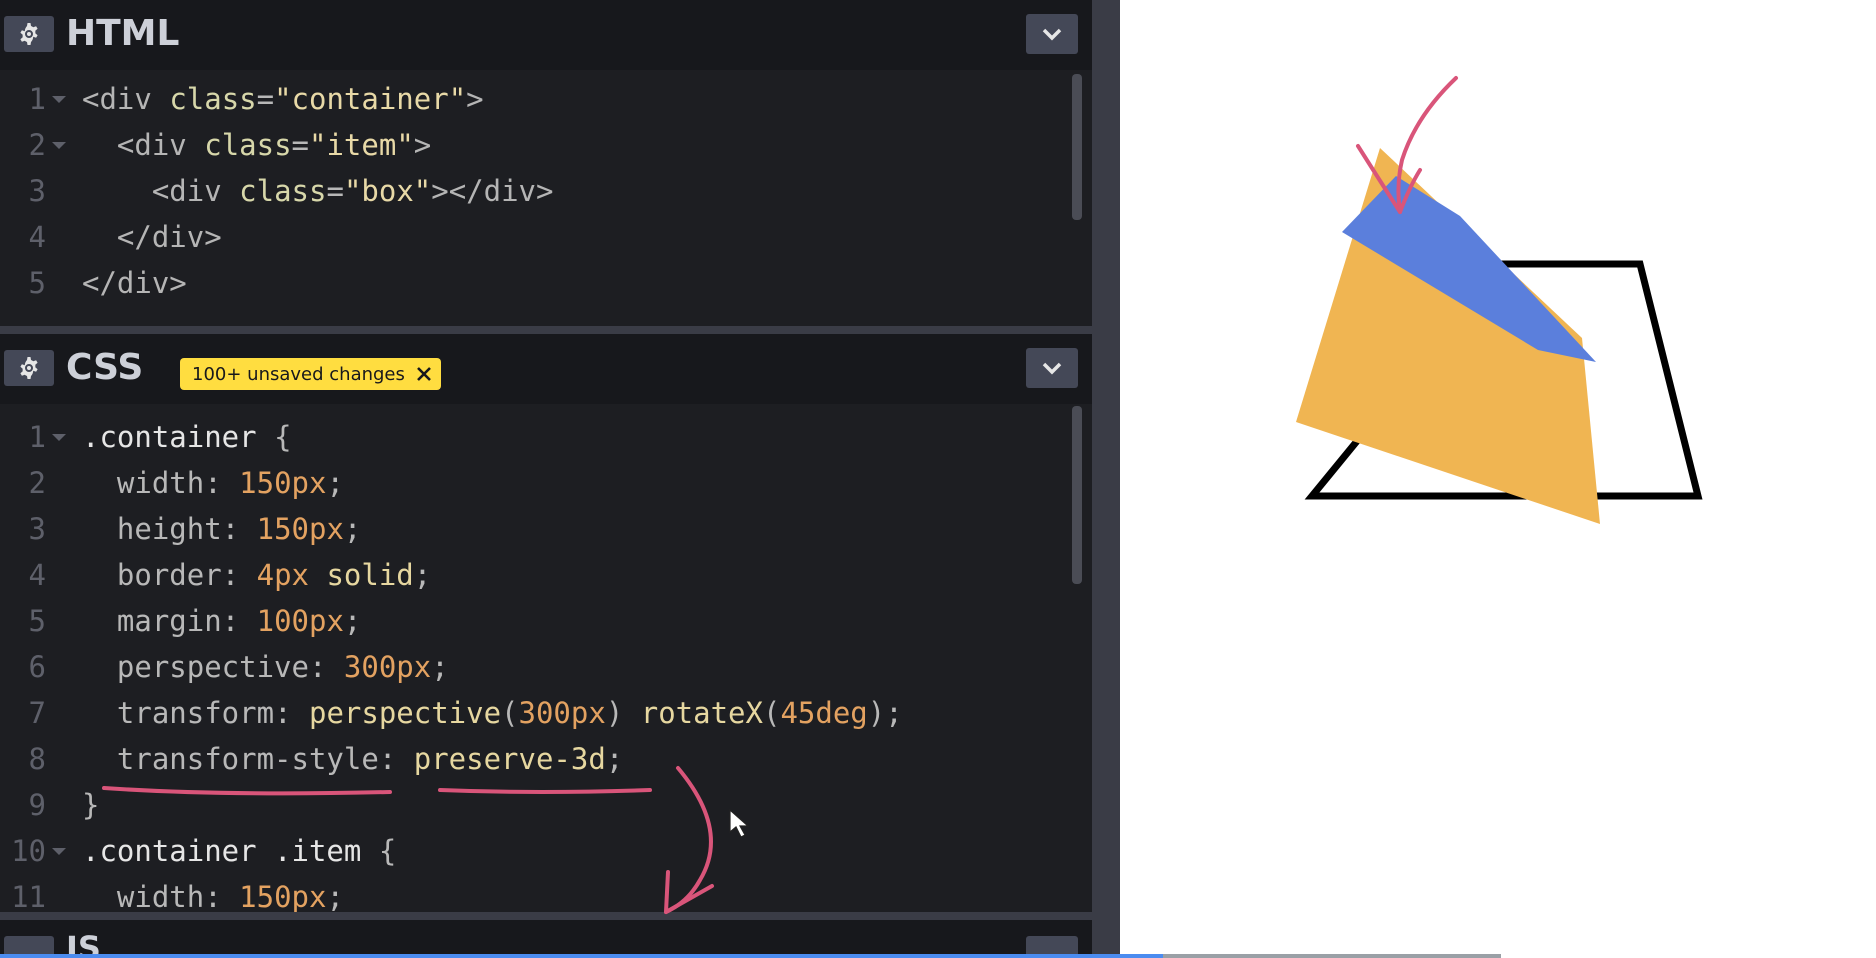 This screenshot has height=958, width=1876. Describe the element at coordinates (1106, 479) in the screenshot. I see `editor-preview-resizer` at that location.